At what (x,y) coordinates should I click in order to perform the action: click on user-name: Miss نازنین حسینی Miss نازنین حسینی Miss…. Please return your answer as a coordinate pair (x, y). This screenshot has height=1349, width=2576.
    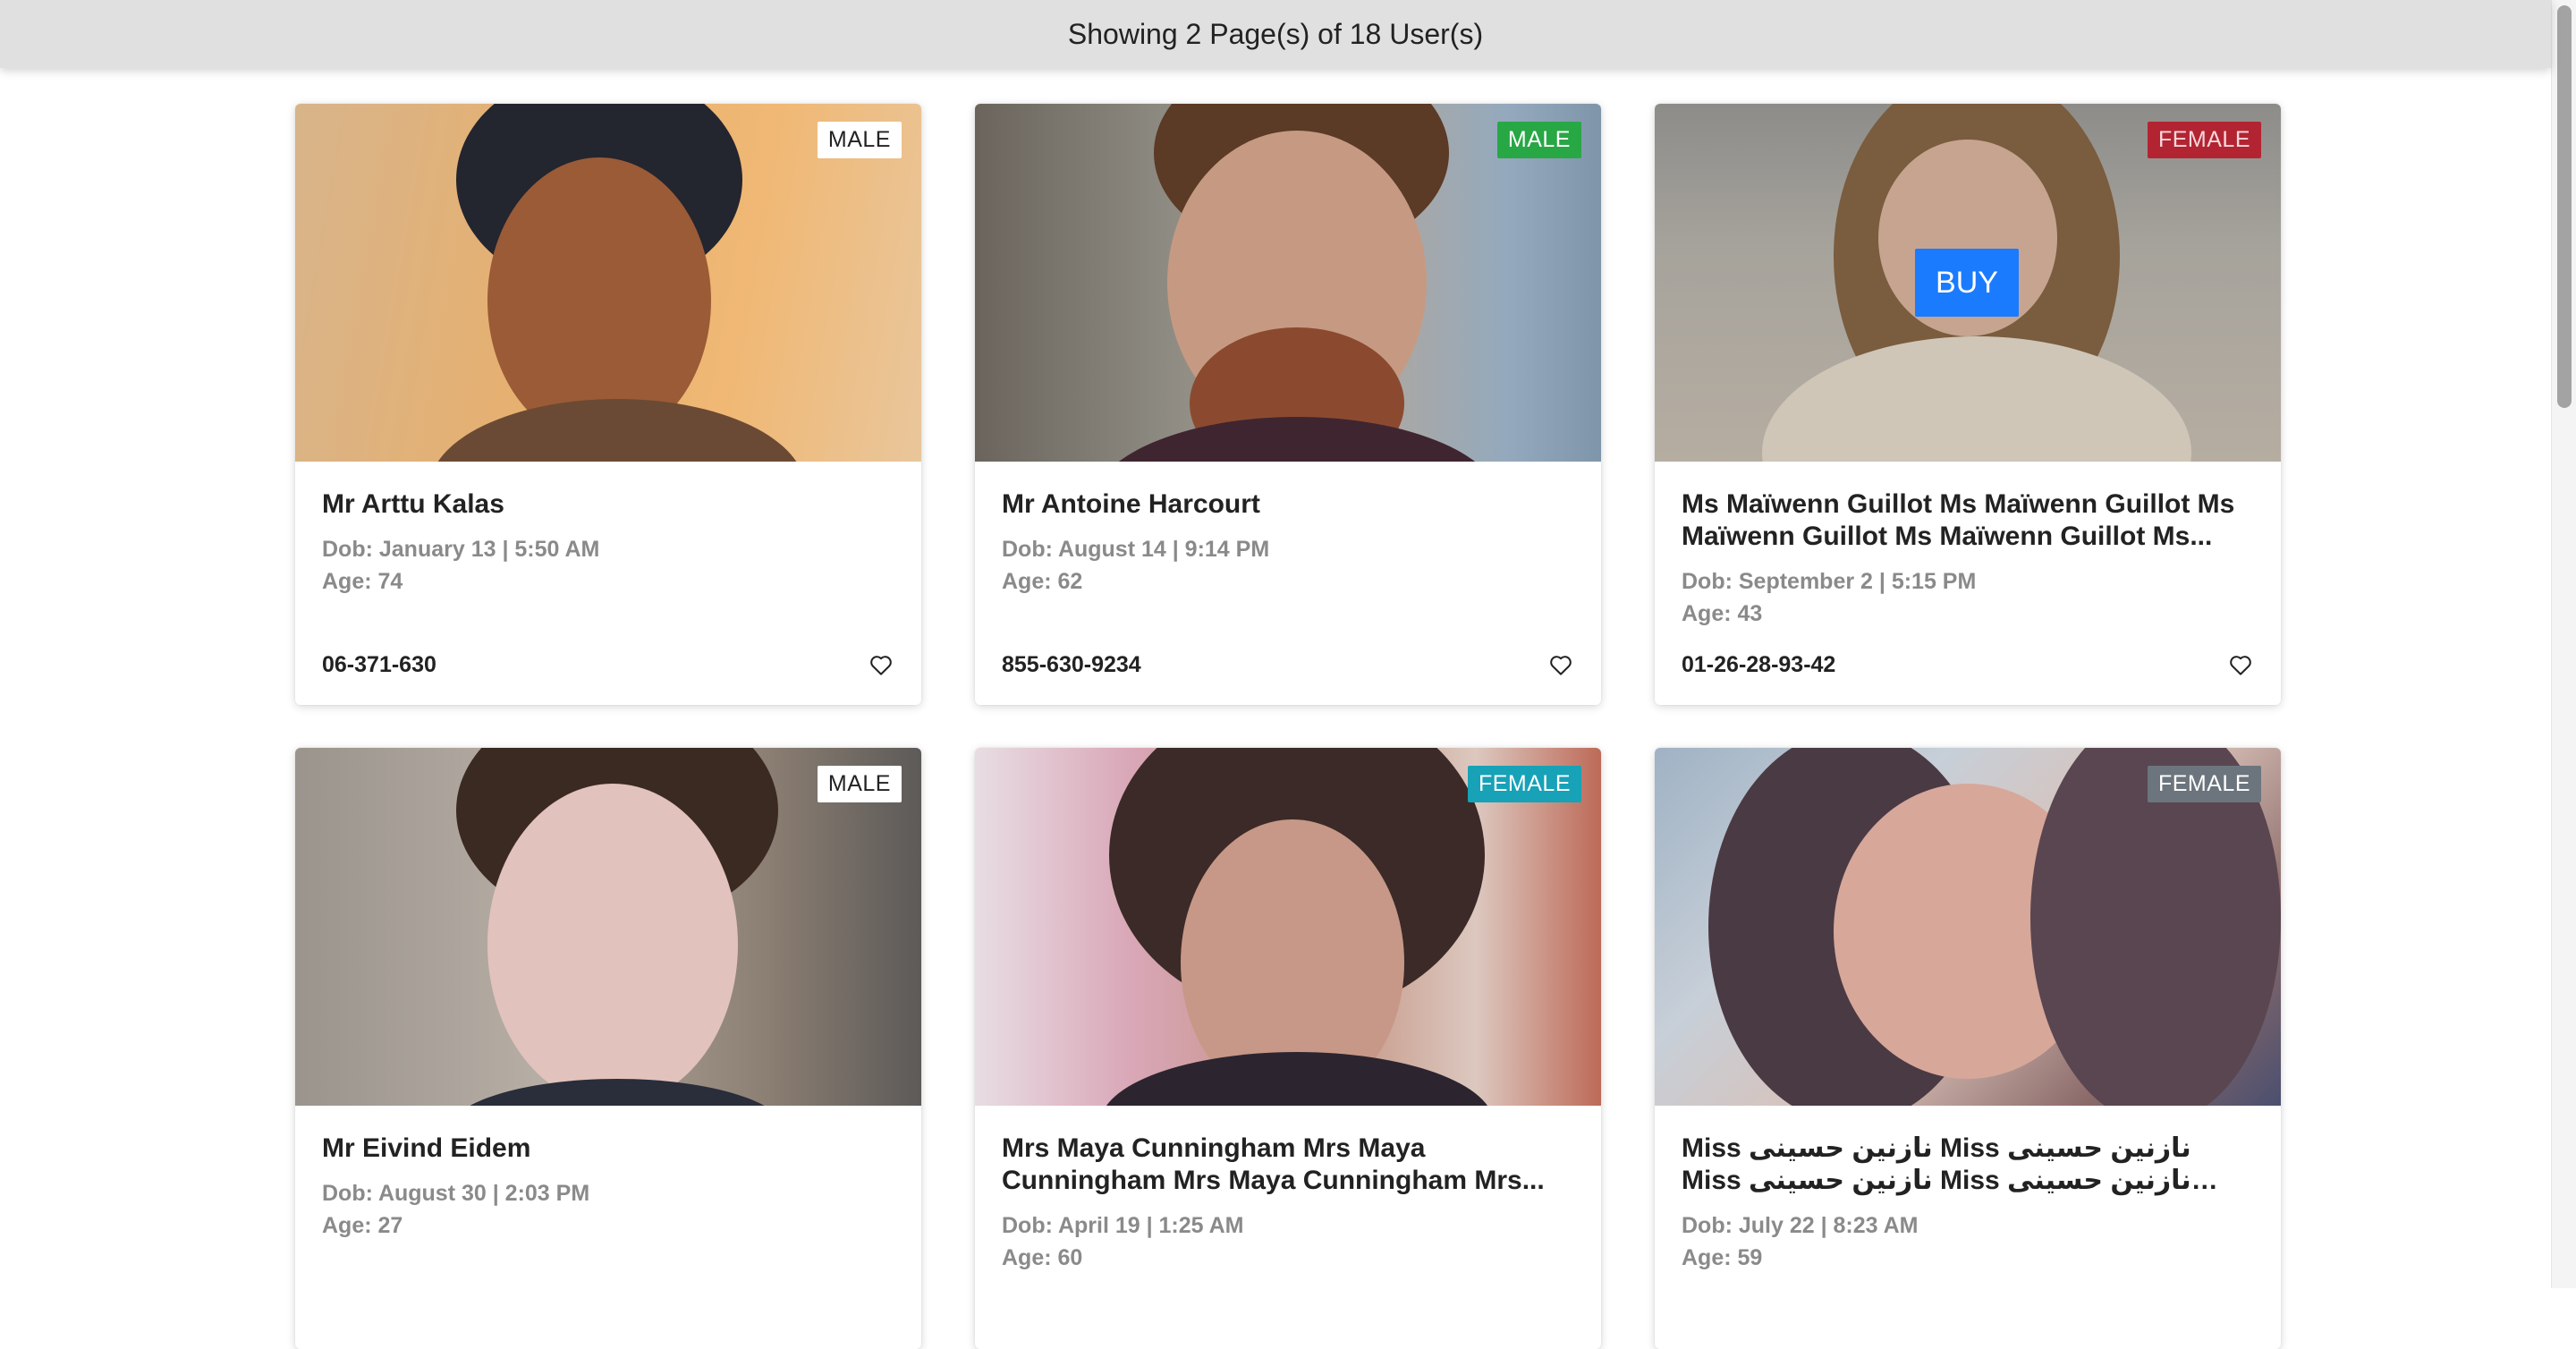
    Looking at the image, I should click on (1936, 1164).